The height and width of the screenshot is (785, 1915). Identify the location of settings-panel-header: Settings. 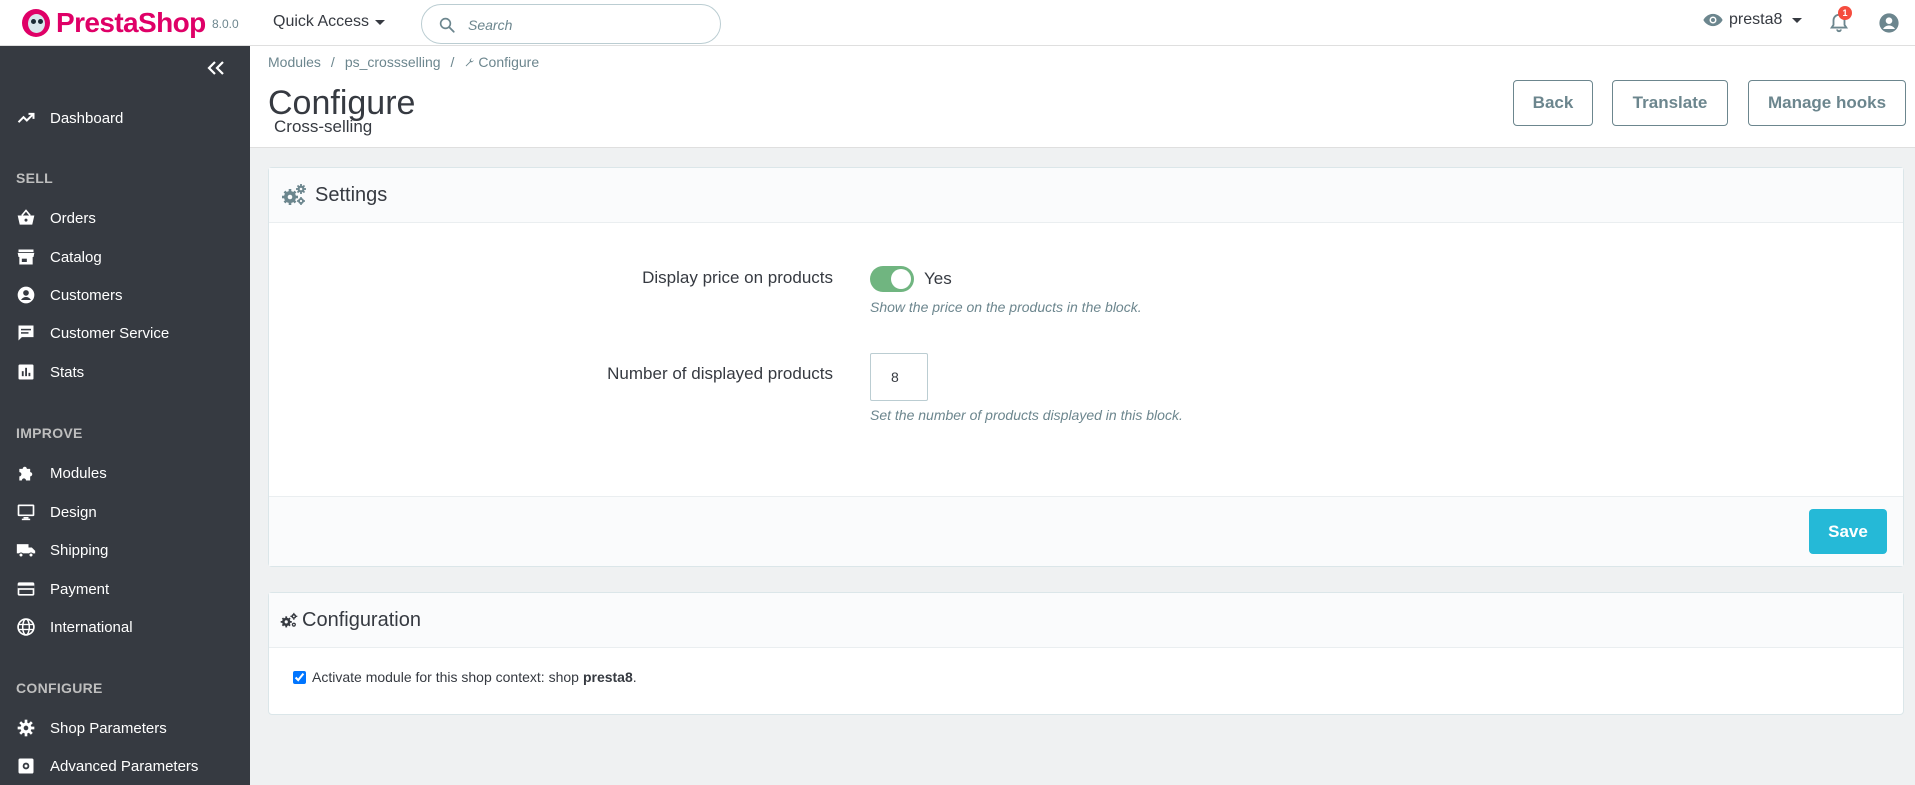
(1086, 195).